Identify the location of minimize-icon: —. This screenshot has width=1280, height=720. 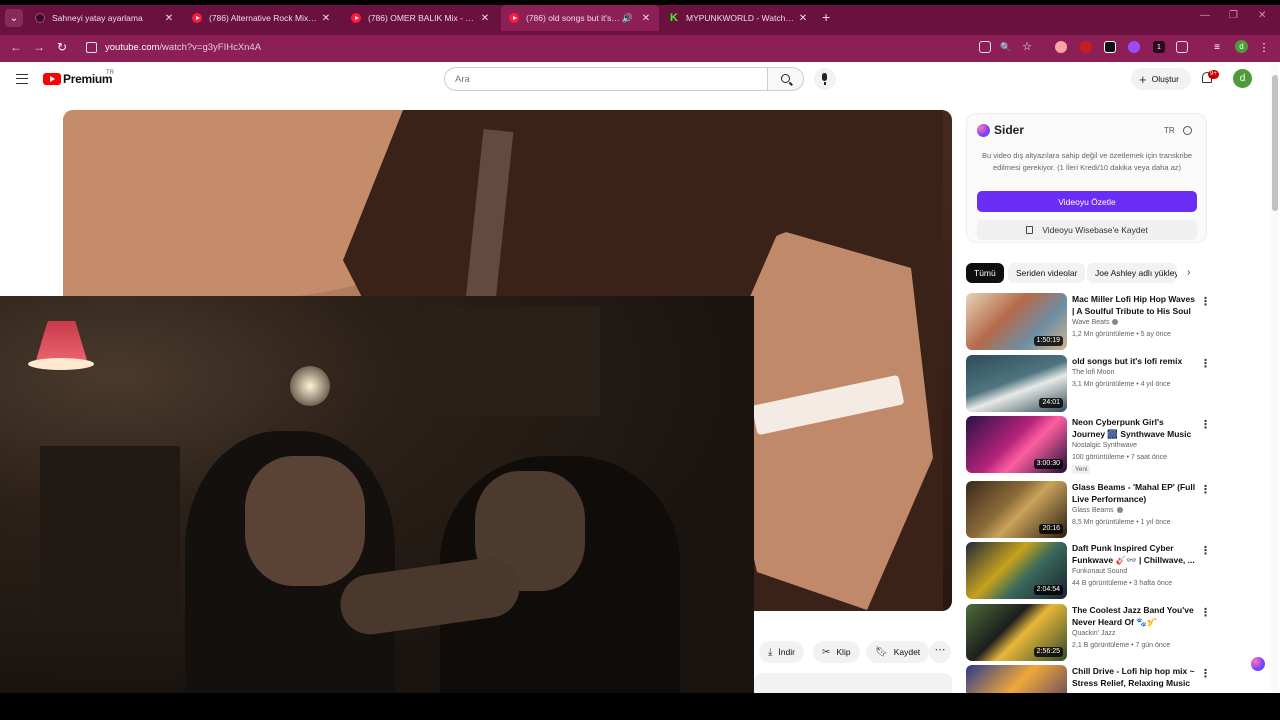
(1205, 15).